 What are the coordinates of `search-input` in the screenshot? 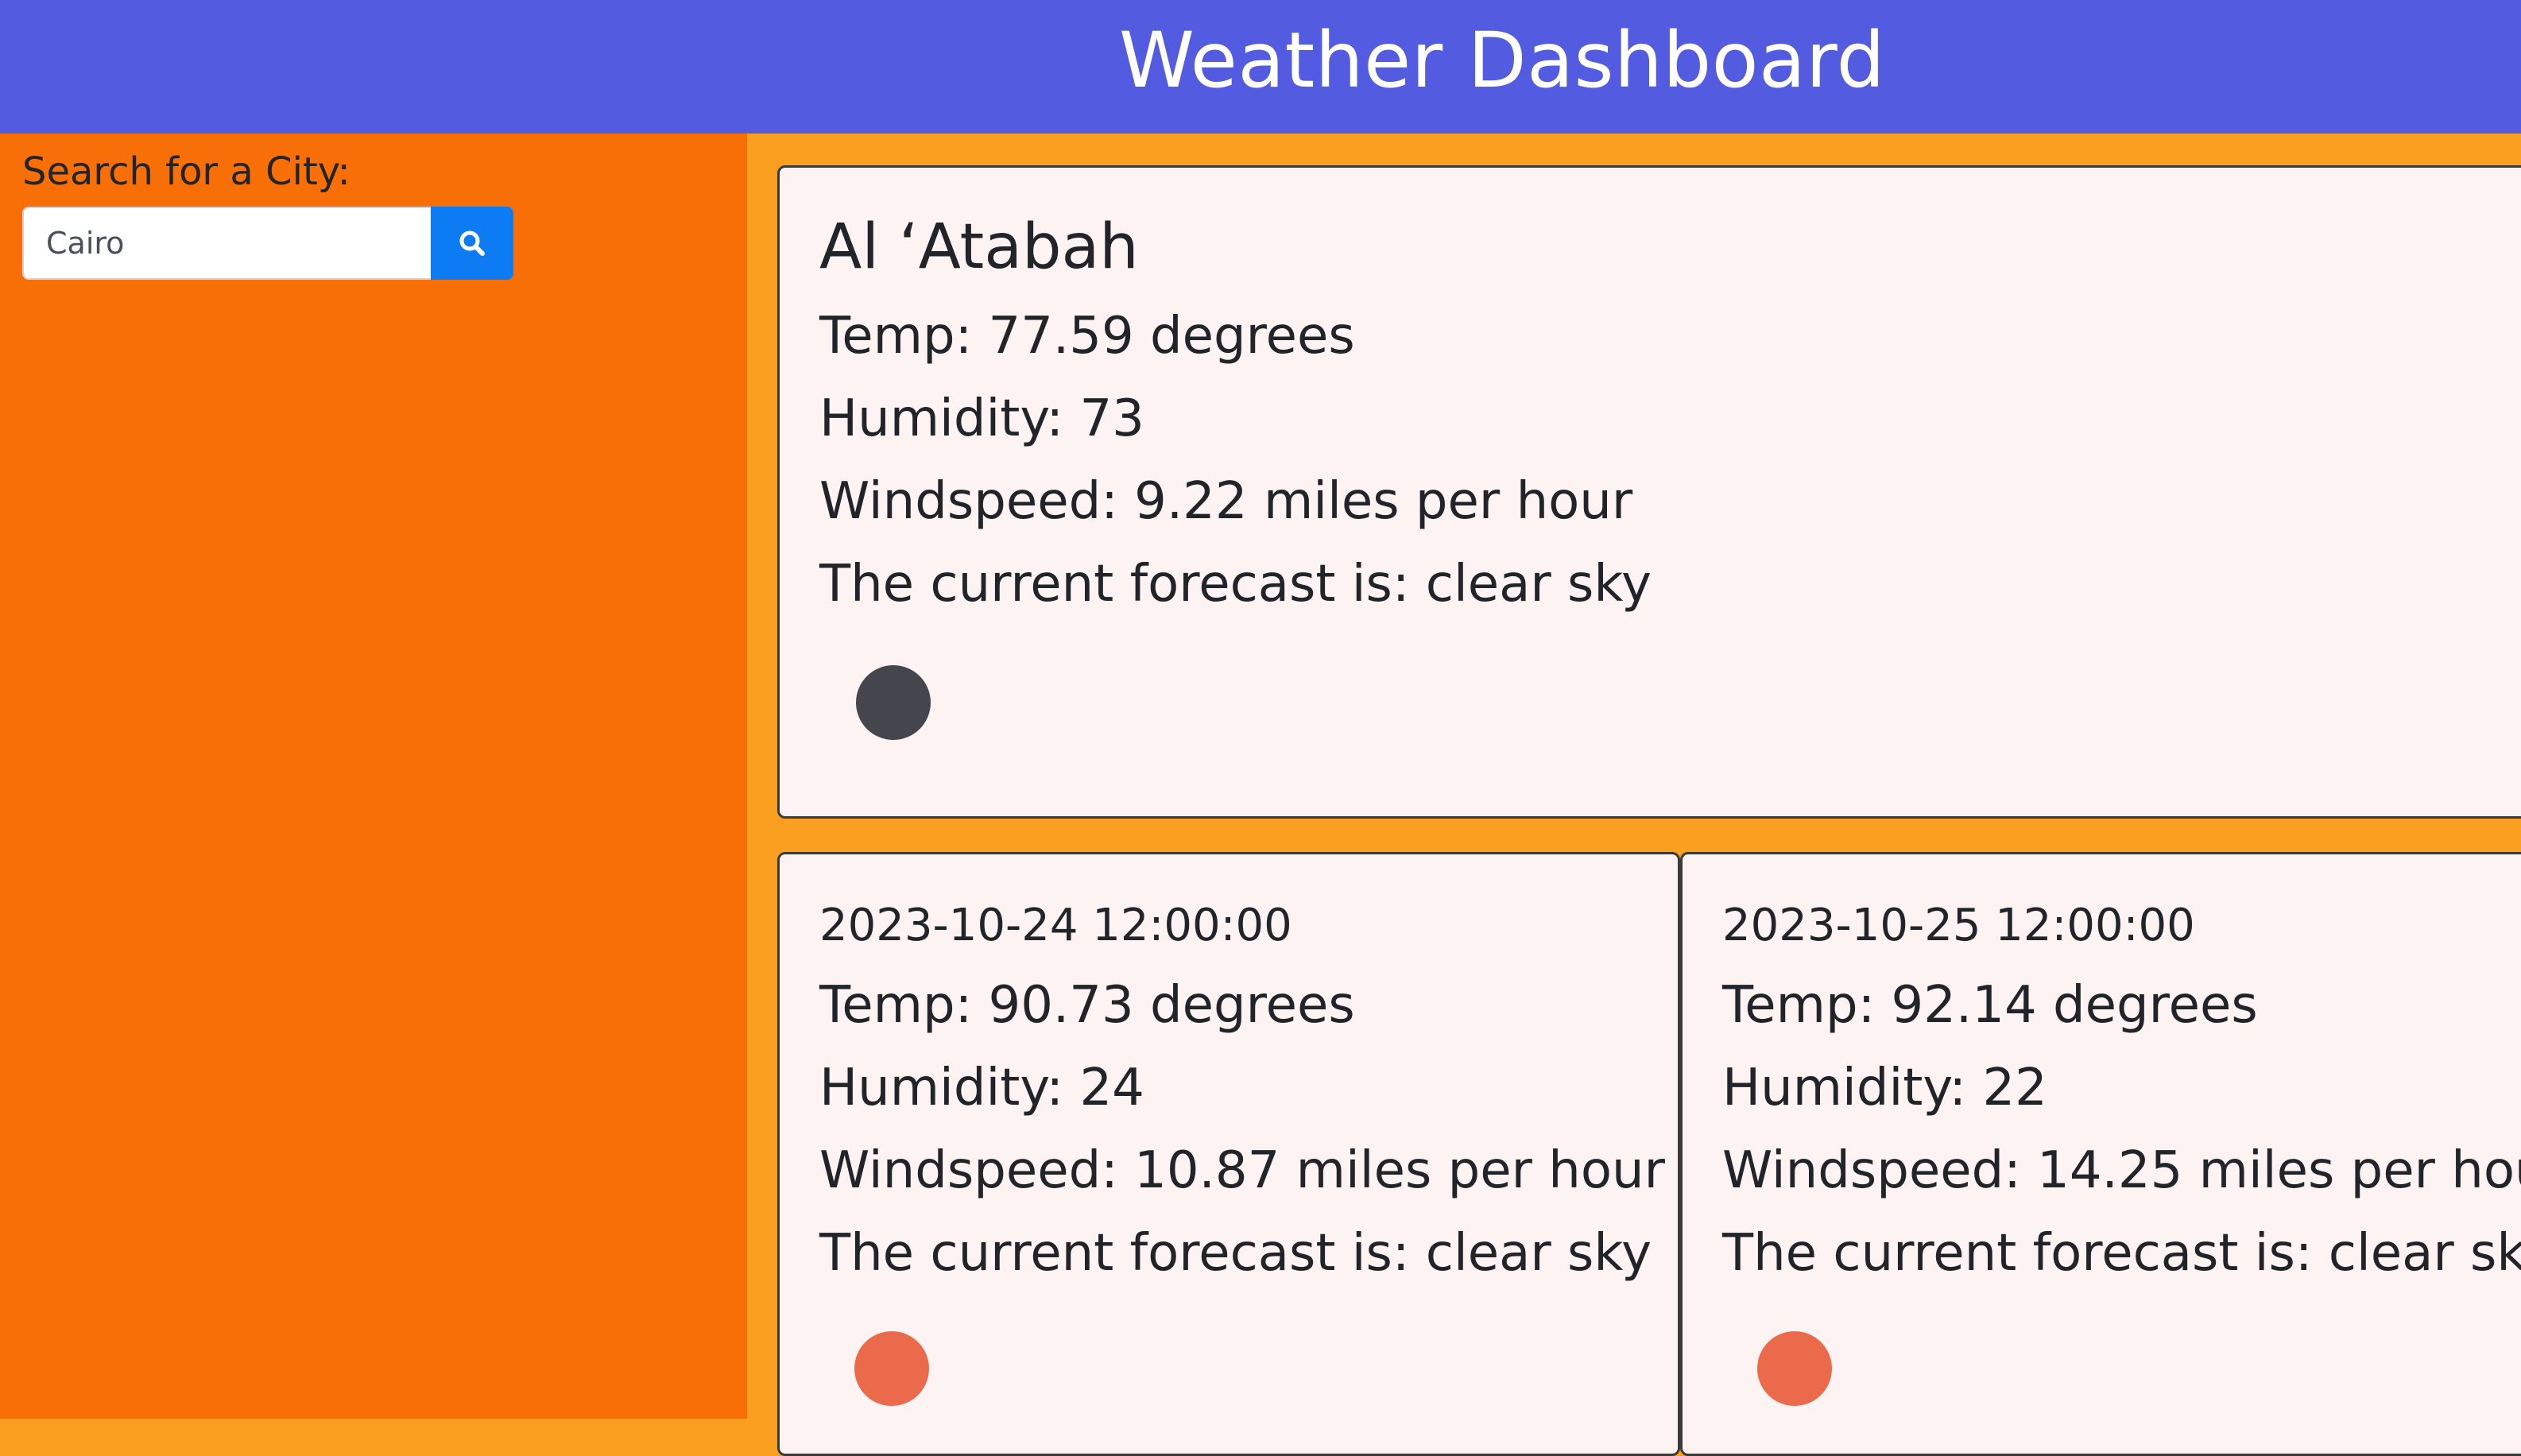 It's located at (226, 243).